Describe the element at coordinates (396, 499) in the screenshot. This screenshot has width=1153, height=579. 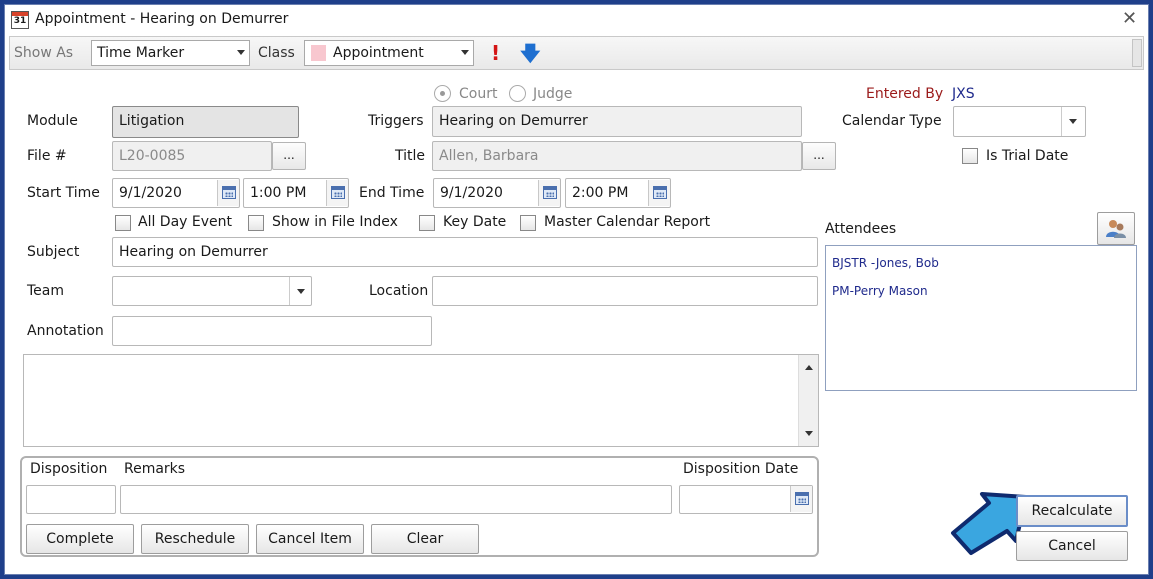
I see `remarks-field` at that location.